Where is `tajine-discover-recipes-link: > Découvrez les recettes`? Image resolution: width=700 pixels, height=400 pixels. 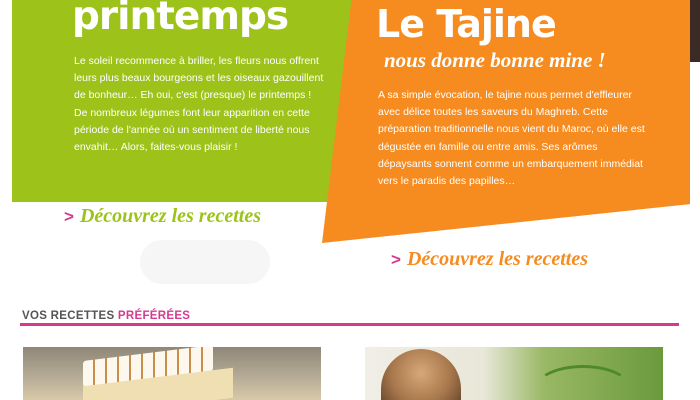 tajine-discover-recipes-link: > Découvrez les recettes is located at coordinates (489, 259).